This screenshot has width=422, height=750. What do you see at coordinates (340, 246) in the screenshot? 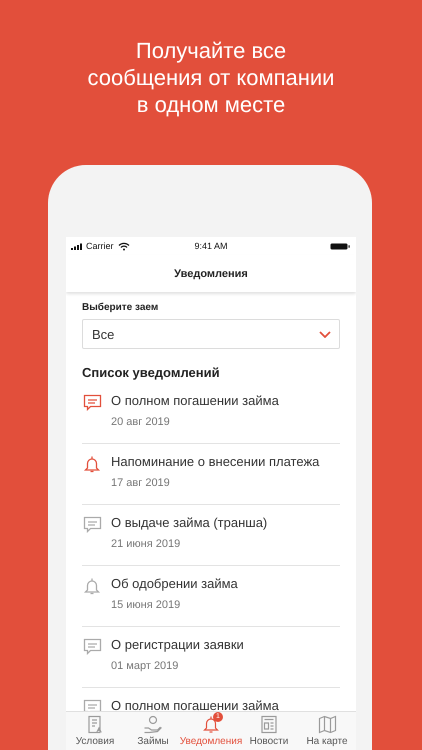
I see `battery-icon` at bounding box center [340, 246].